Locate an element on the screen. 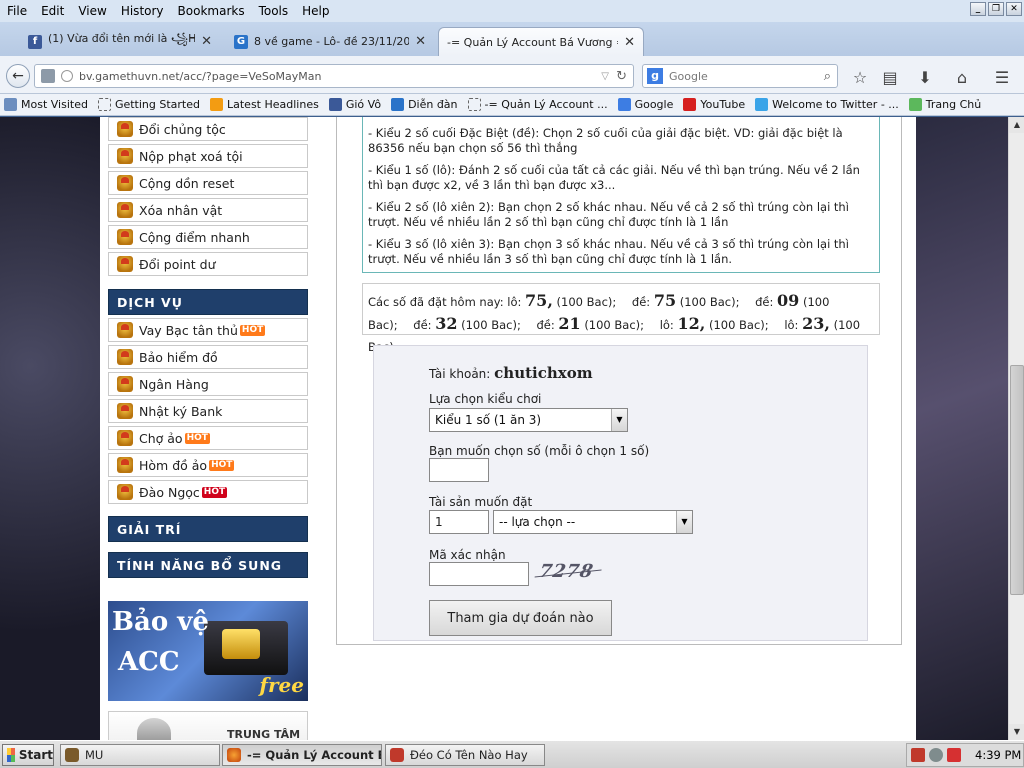 This screenshot has width=1024, height=768. close-window-icon: ✕ is located at coordinates (1014, 9).